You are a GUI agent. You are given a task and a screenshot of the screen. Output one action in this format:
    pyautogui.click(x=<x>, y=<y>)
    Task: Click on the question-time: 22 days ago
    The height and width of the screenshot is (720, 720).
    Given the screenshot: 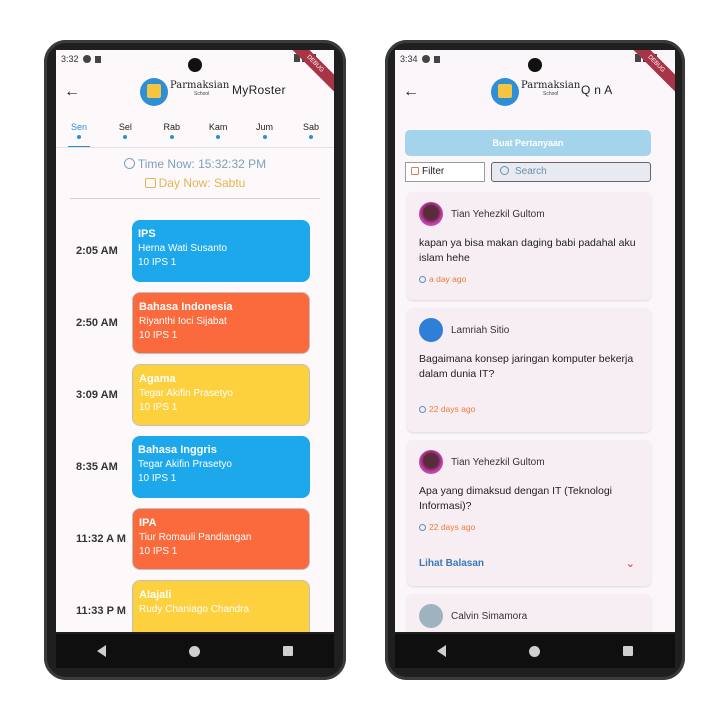 What is the action you would take?
    pyautogui.click(x=529, y=409)
    